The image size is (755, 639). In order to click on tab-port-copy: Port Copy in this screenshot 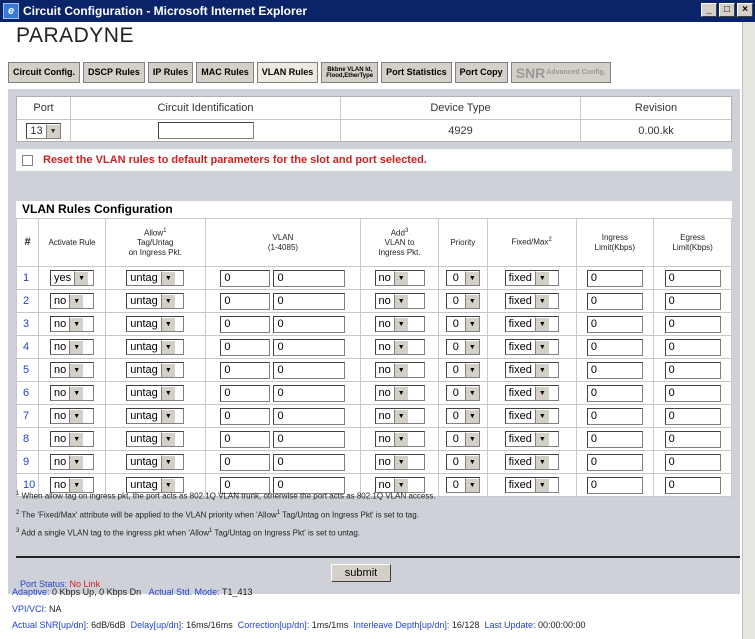, I will do `click(481, 72)`.